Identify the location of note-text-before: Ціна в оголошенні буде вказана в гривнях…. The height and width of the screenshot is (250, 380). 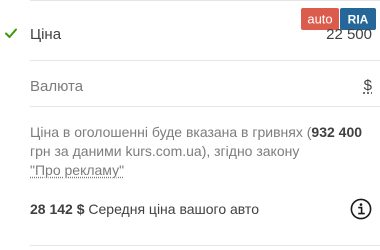
(171, 132).